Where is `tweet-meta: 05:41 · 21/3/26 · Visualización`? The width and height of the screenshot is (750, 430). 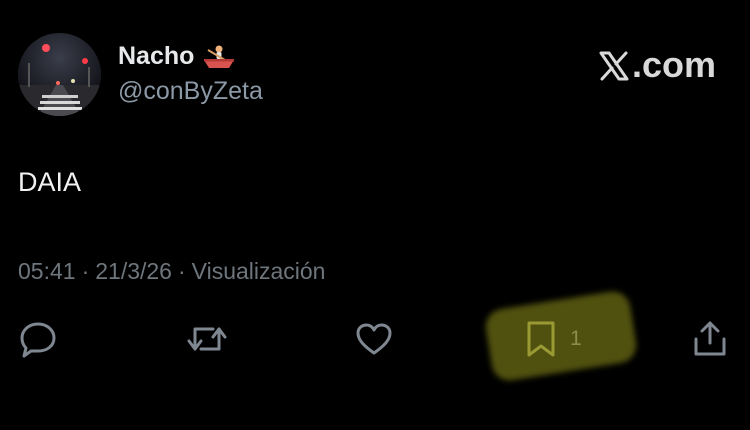
tweet-meta: 05:41 · 21/3/26 · Visualización is located at coordinates (171, 271).